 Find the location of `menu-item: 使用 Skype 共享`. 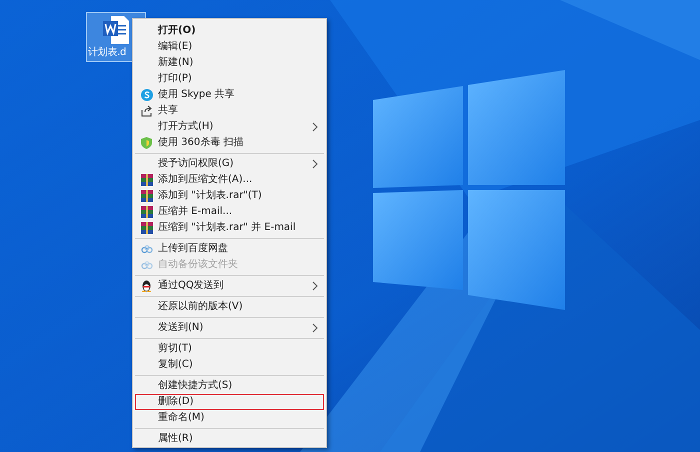

menu-item: 使用 Skype 共享 is located at coordinates (229, 95).